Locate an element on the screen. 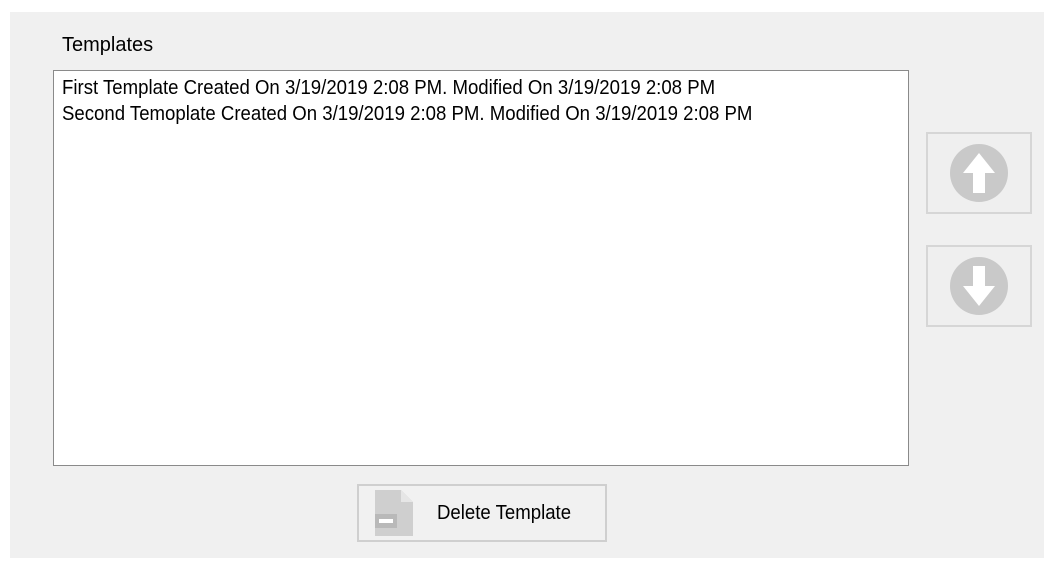  document-delete-icon is located at coordinates (394, 513).